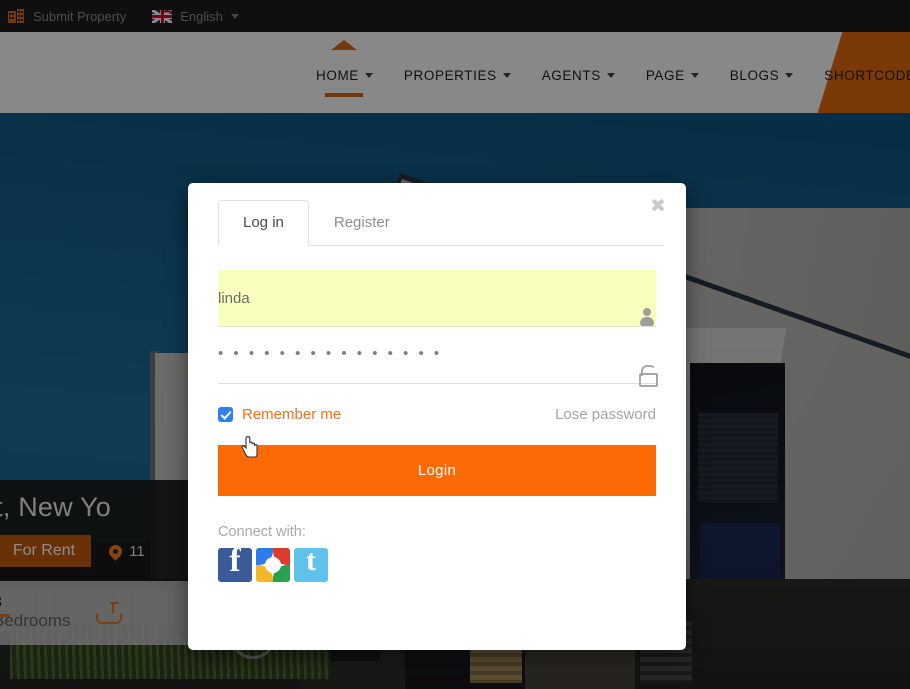 The image size is (910, 689). Describe the element at coordinates (441, 223) in the screenshot. I see `modal-tabs: Log in Register` at that location.